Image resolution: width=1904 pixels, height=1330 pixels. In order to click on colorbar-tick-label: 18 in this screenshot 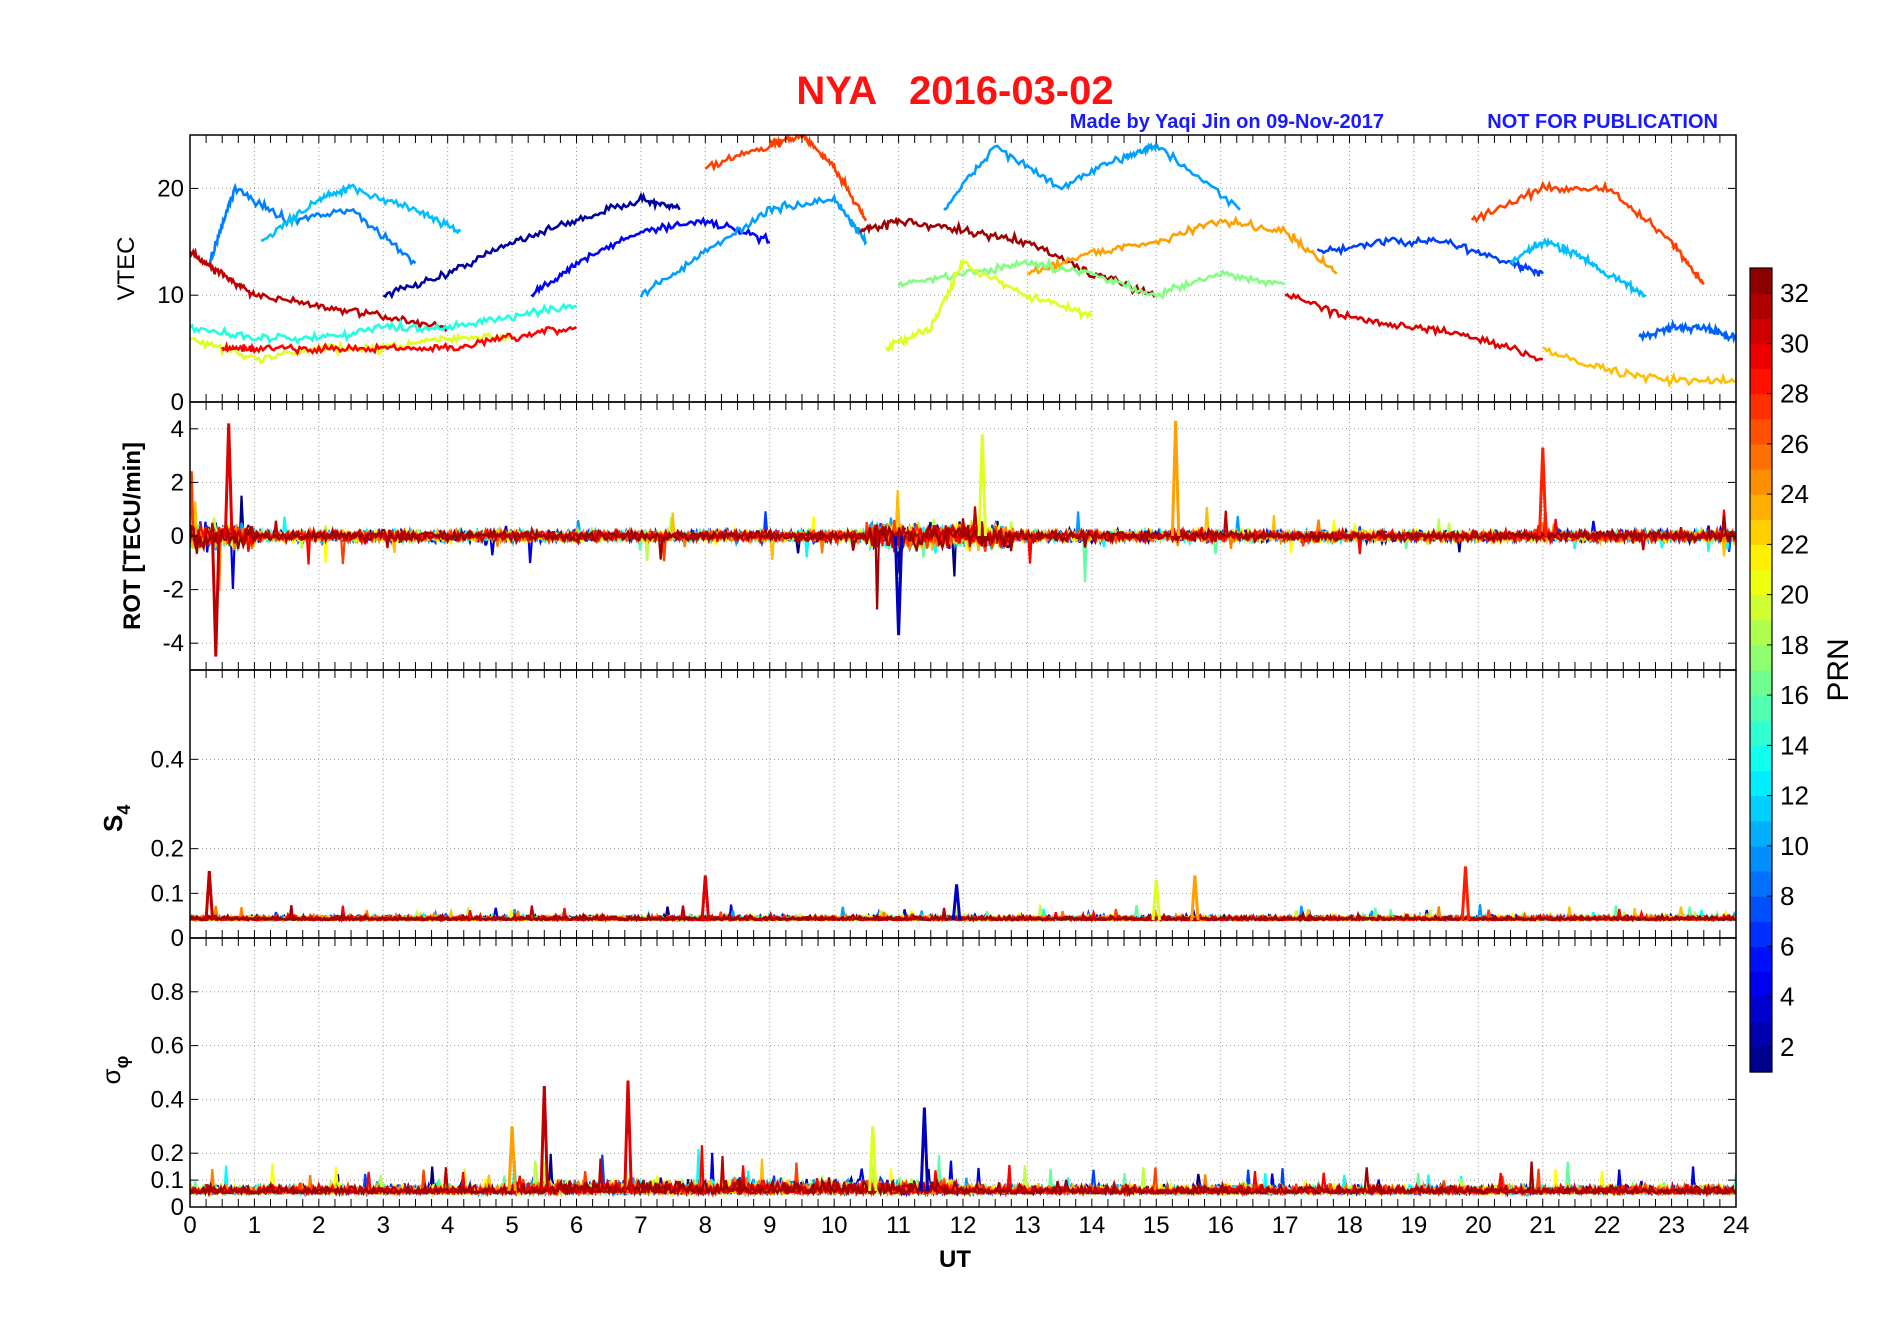, I will do `click(1794, 645)`.